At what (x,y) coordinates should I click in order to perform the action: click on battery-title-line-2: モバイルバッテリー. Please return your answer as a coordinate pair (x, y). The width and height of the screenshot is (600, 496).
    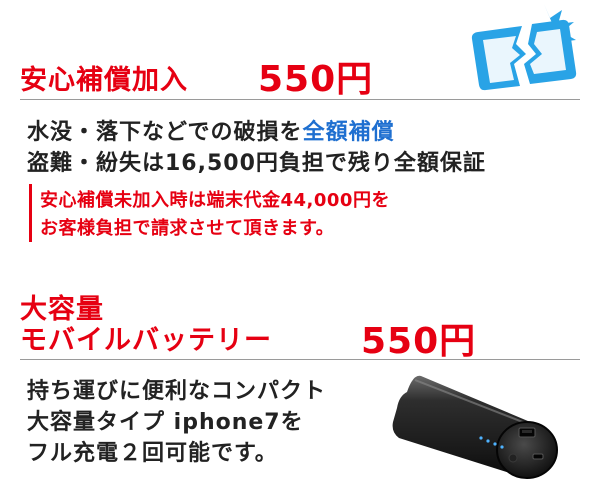
    Looking at the image, I should click on (146, 340).